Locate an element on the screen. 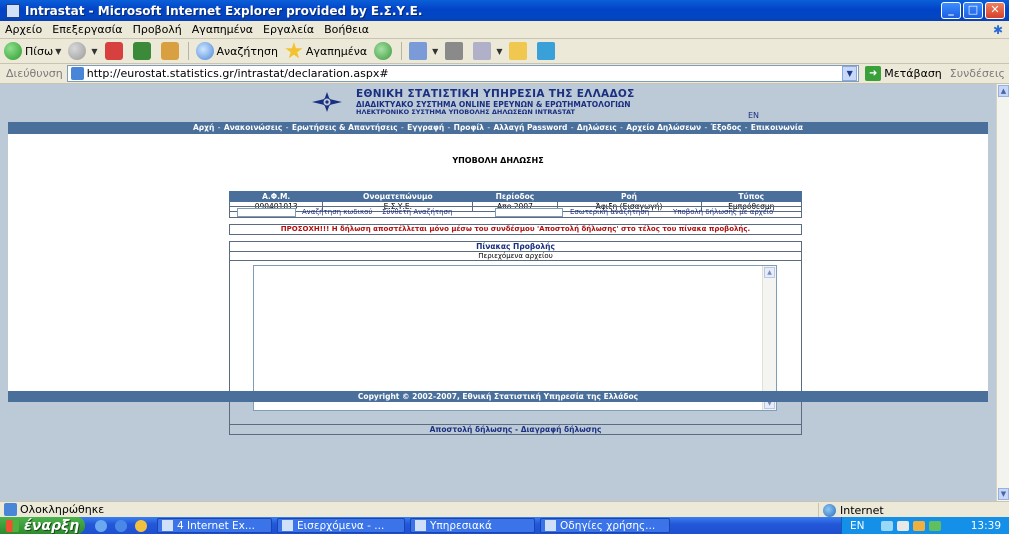  history-button is located at coordinates (384, 51).